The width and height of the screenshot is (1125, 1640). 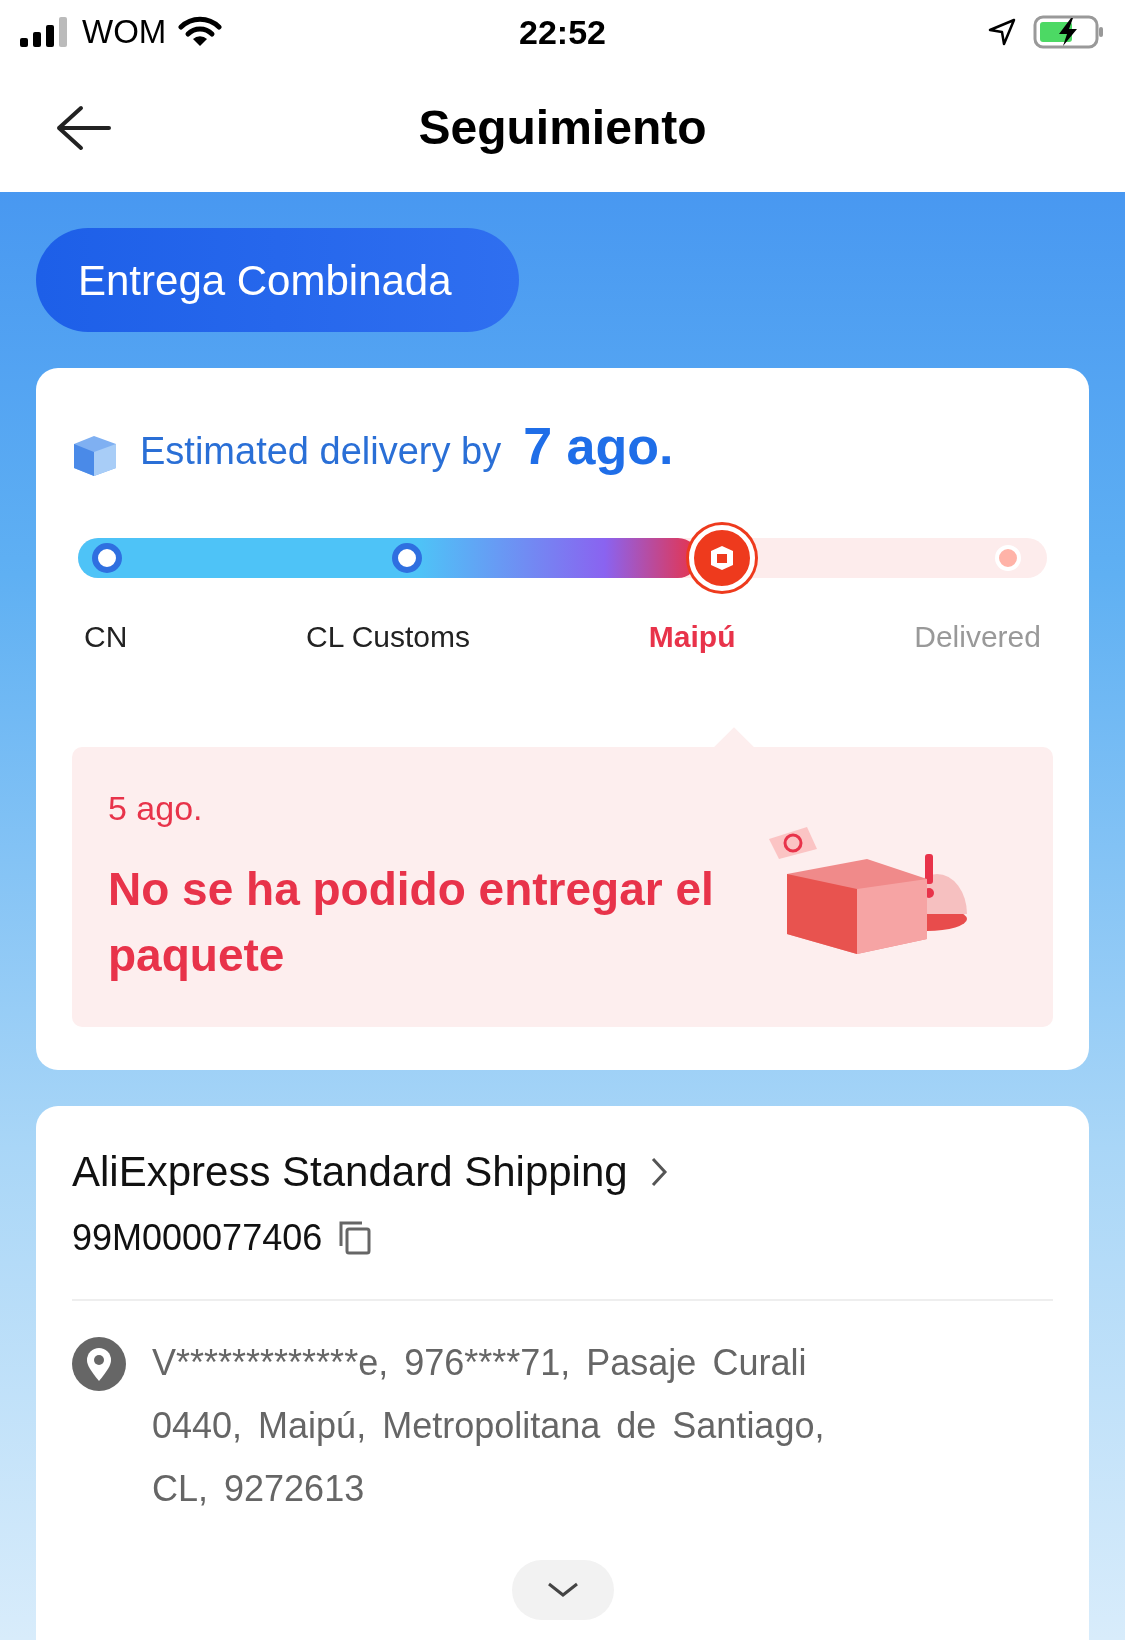 What do you see at coordinates (124, 32) in the screenshot?
I see `carrier-name: WOM` at bounding box center [124, 32].